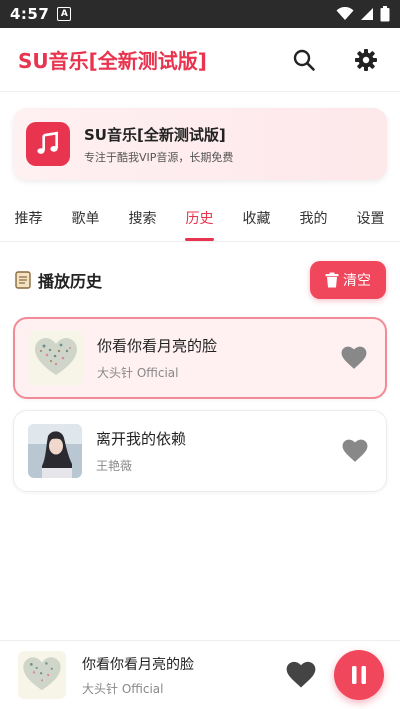 The height and width of the screenshot is (709, 400). Describe the element at coordinates (370, 219) in the screenshot. I see `tab-settings: 设置` at that location.